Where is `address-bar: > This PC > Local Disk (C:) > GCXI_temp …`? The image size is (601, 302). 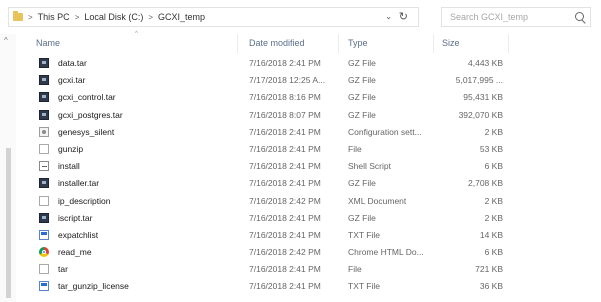 address-bar: > This PC > Local Disk (C:) > GCXI_temp … is located at coordinates (213, 17).